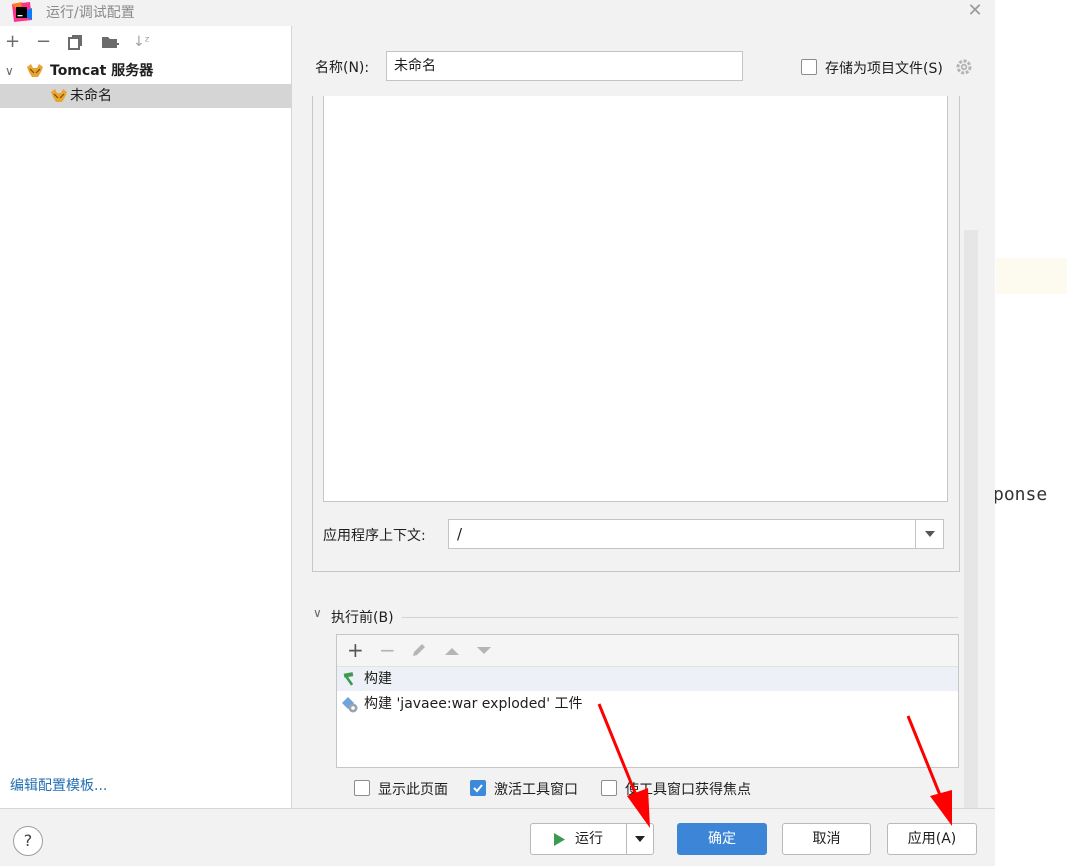 This screenshot has height=866, width=1067. Describe the element at coordinates (497, 837) in the screenshot. I see `dialog-button-bar: ? 运行 确定 取消 应用(A)` at that location.